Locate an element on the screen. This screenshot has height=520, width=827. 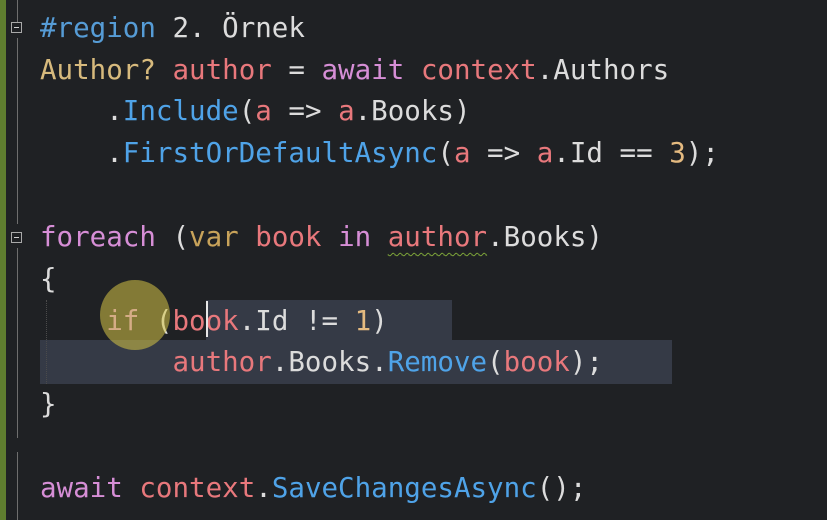
code-token: FirstOrDefaultAsync is located at coordinates (280, 153).